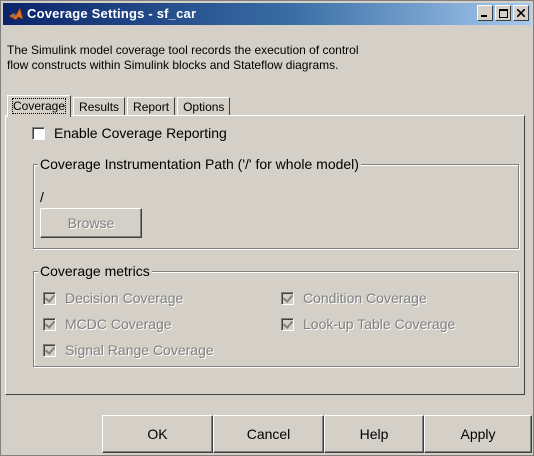 Image resolution: width=534 pixels, height=456 pixels. Describe the element at coordinates (267, 14) in the screenshot. I see `title-bar: Coverage Settings - sf_car` at that location.